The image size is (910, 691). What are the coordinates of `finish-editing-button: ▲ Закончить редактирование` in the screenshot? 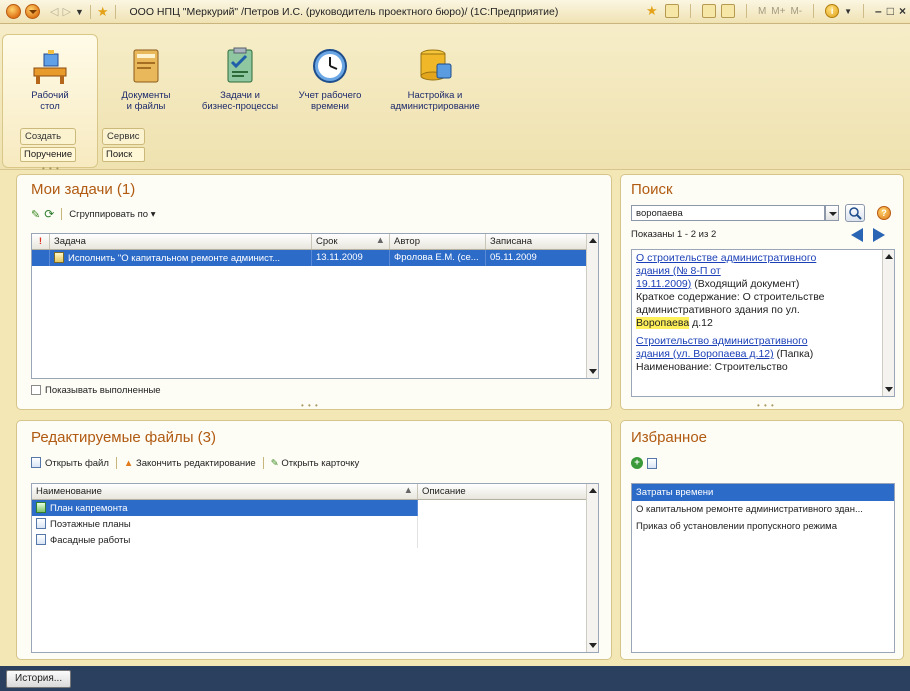 It's located at (190, 463).